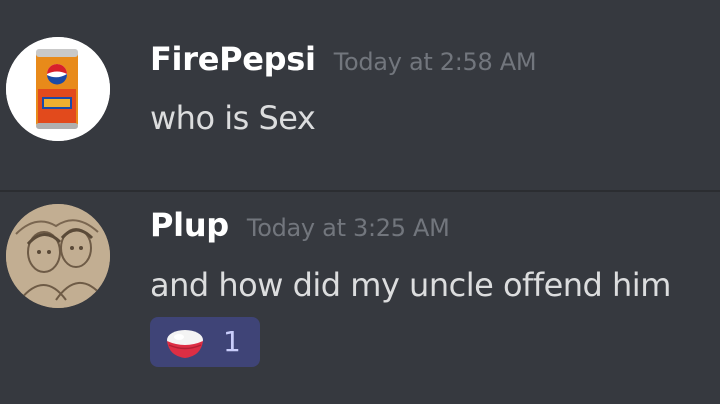  I want to click on username: Plup, so click(189, 225).